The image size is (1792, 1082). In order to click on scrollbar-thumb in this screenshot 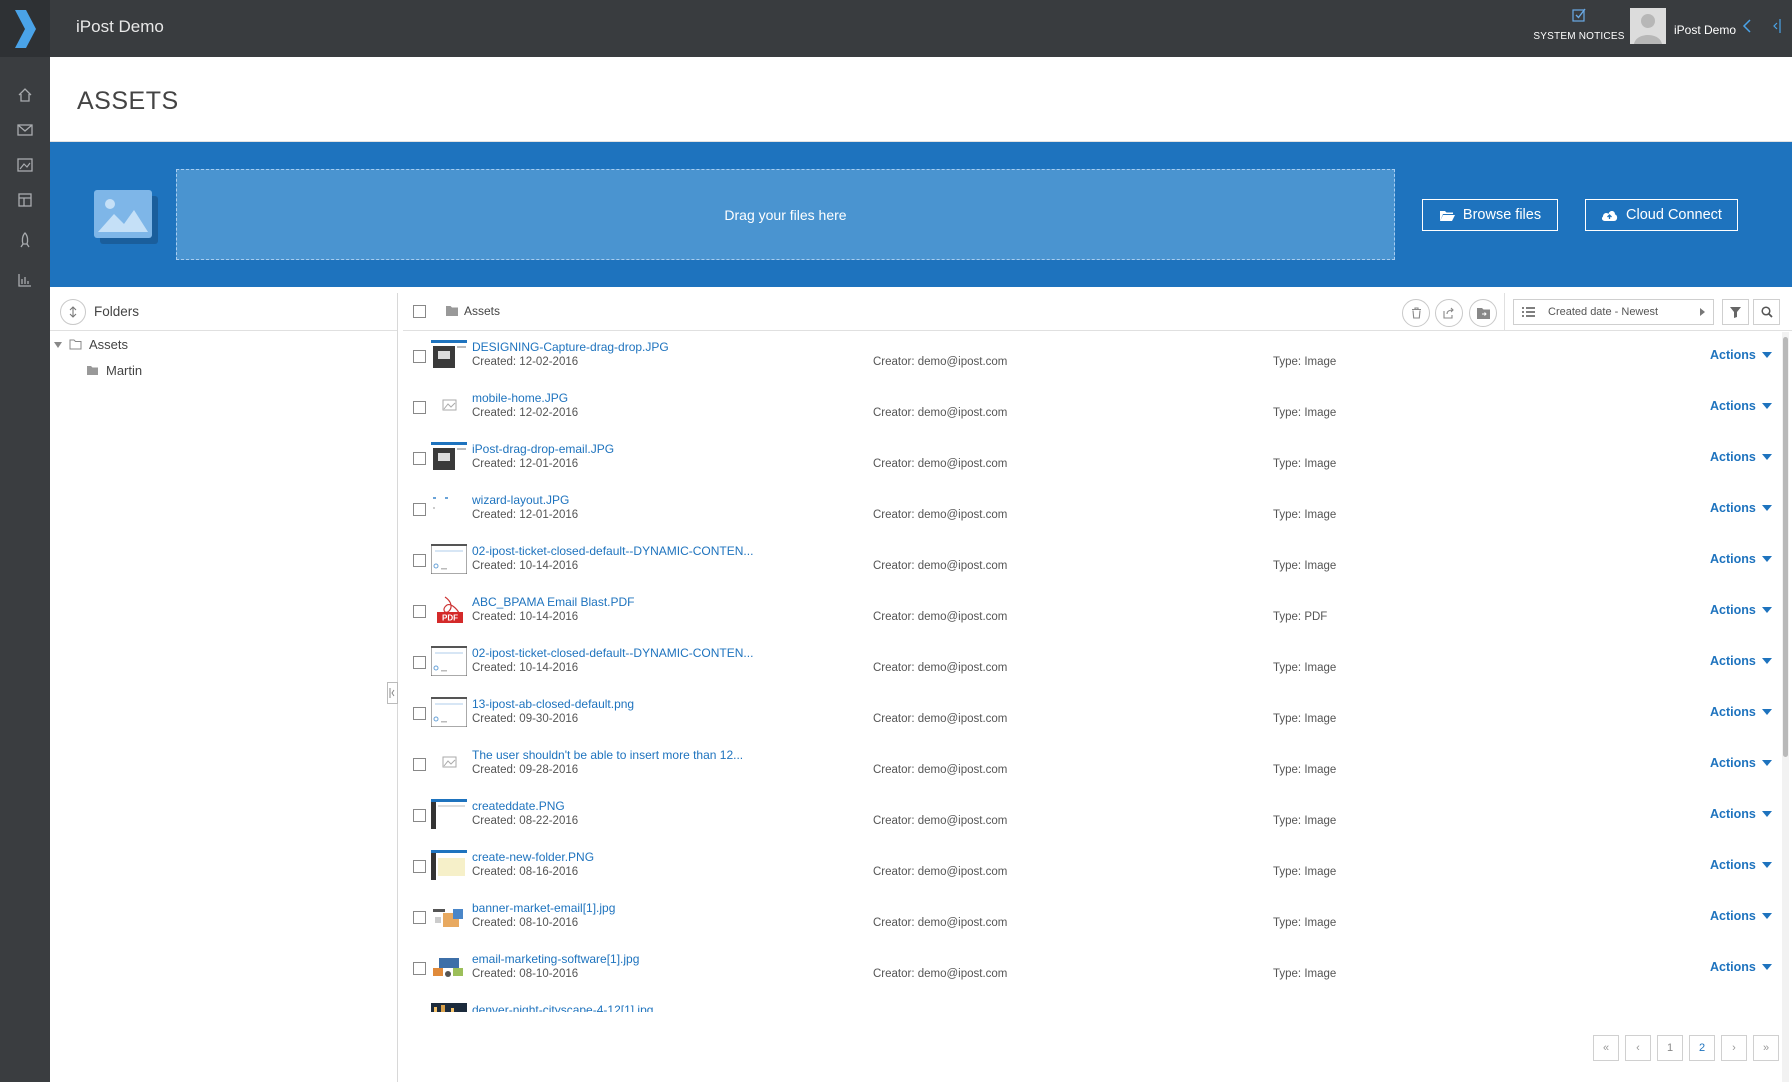, I will do `click(1785, 547)`.